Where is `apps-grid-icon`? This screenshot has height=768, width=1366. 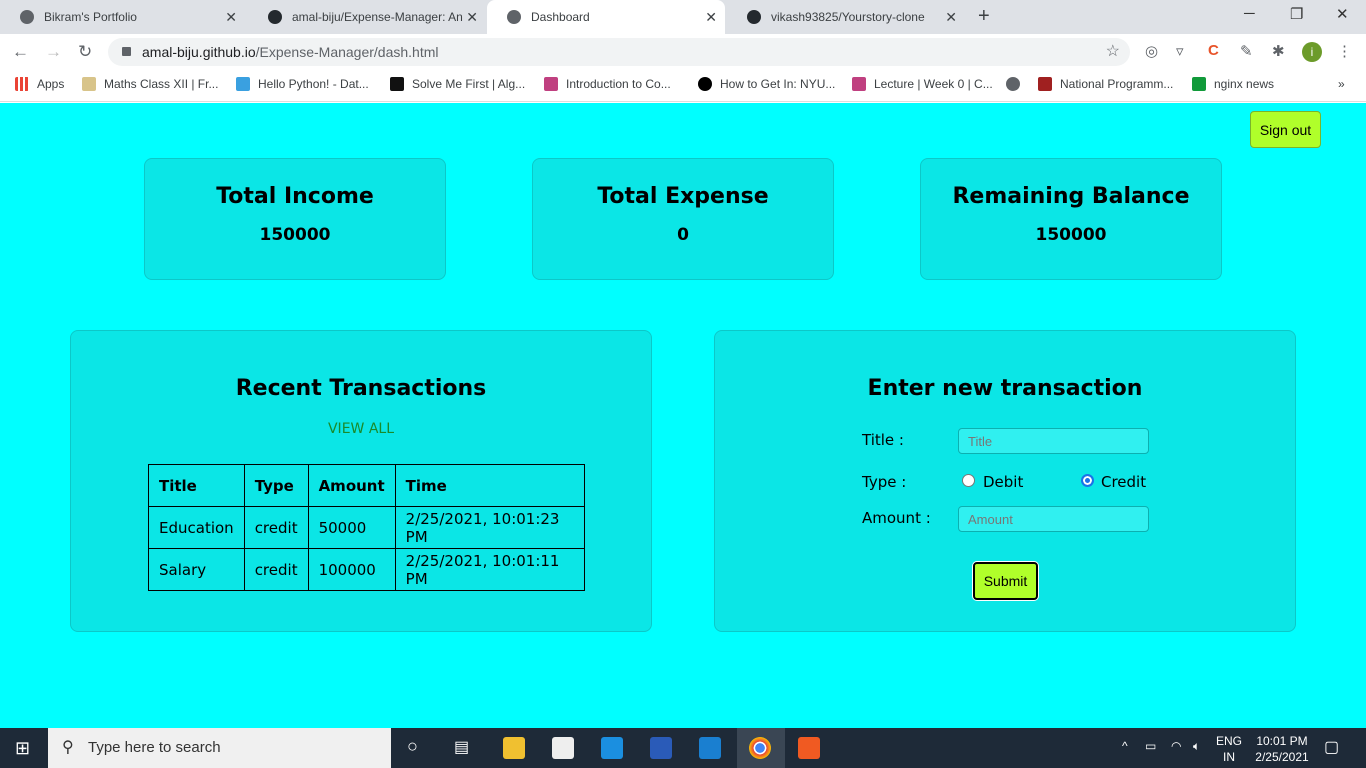 apps-grid-icon is located at coordinates (22, 84).